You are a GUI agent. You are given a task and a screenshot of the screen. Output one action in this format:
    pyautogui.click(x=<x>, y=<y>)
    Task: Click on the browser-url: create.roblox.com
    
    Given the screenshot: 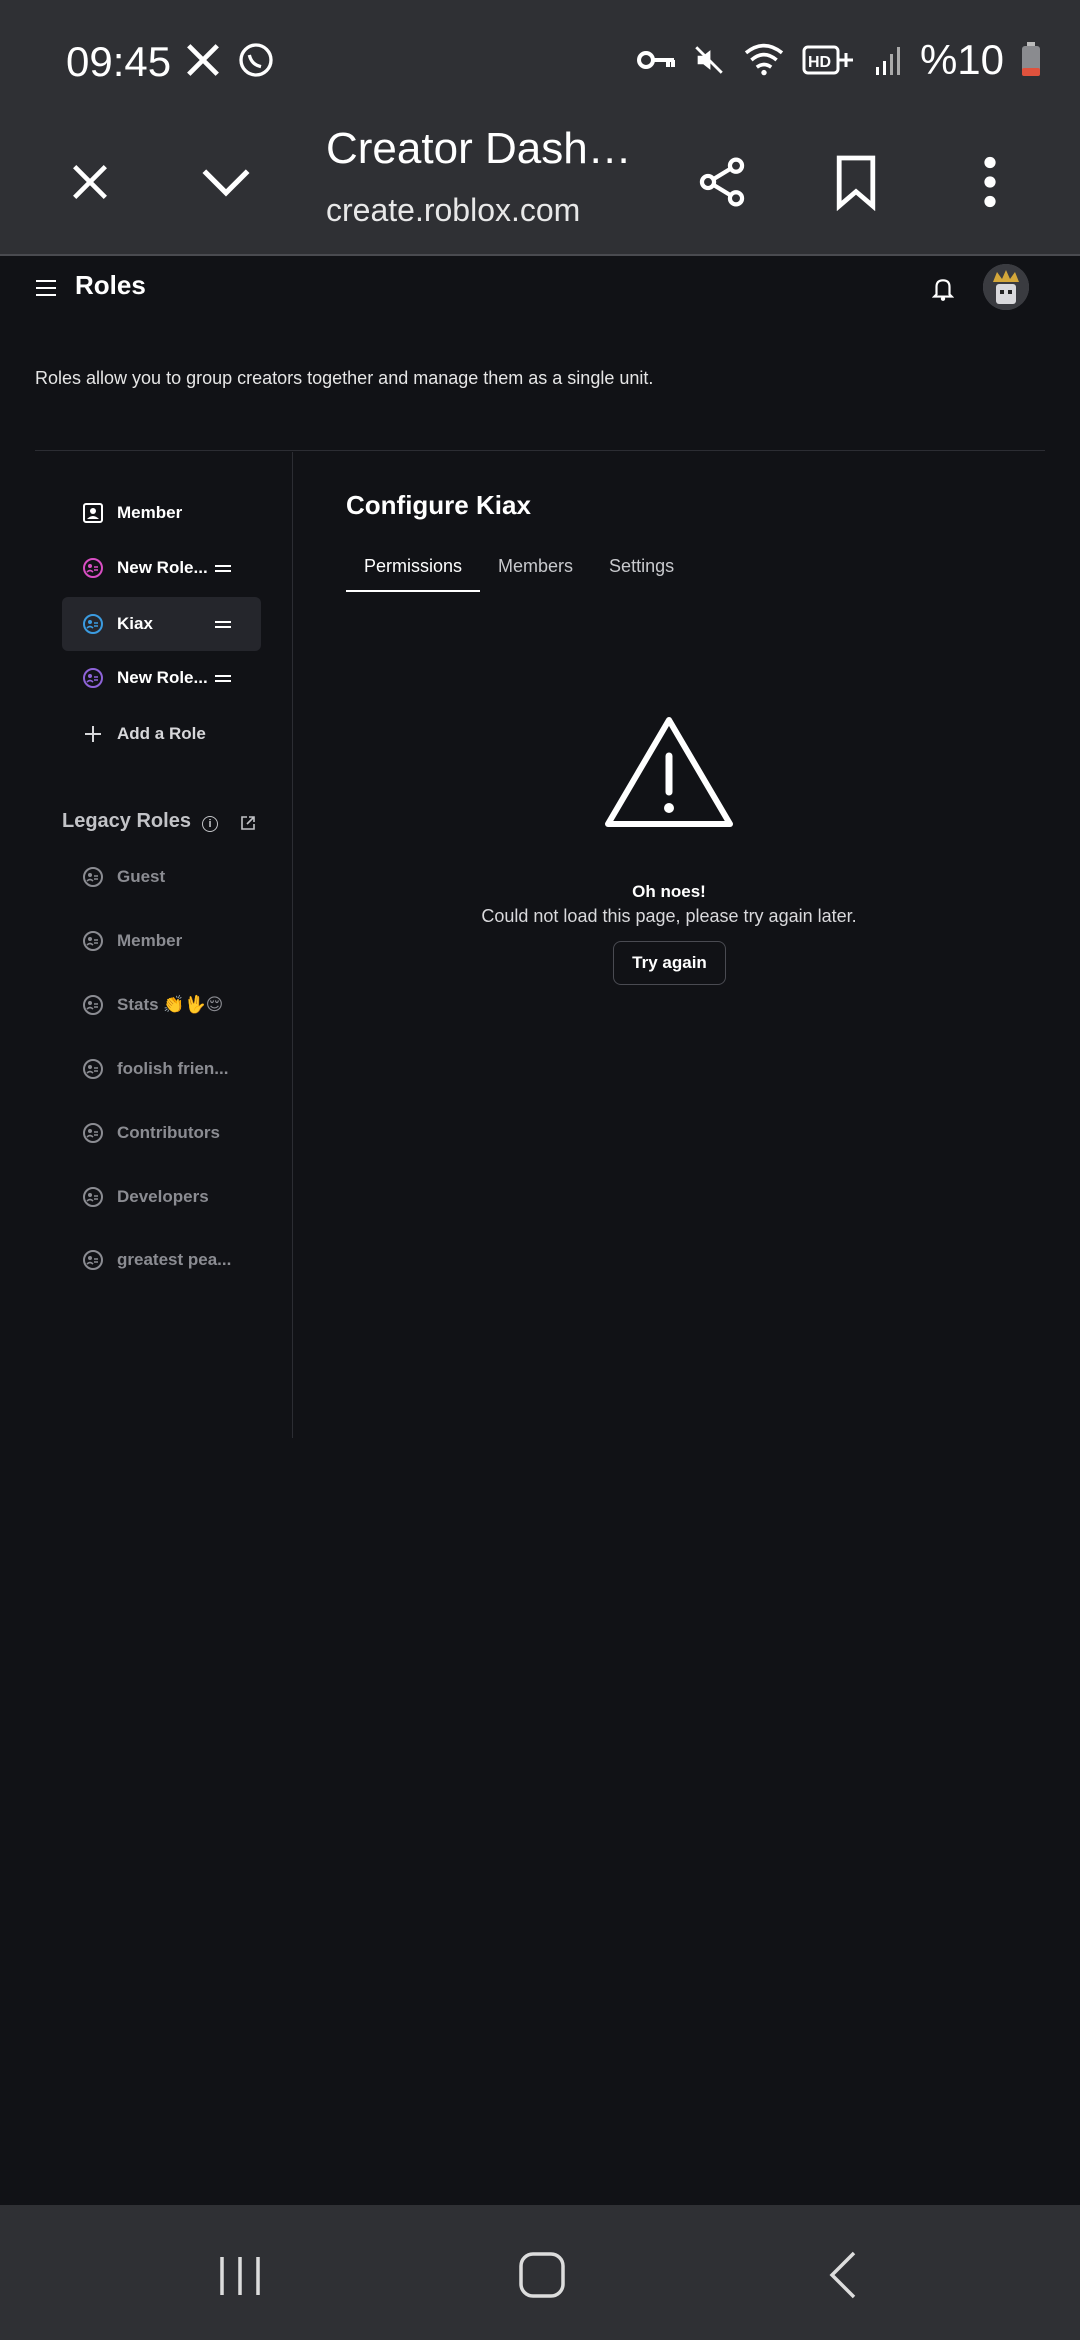 What is the action you would take?
    pyautogui.click(x=453, y=210)
    